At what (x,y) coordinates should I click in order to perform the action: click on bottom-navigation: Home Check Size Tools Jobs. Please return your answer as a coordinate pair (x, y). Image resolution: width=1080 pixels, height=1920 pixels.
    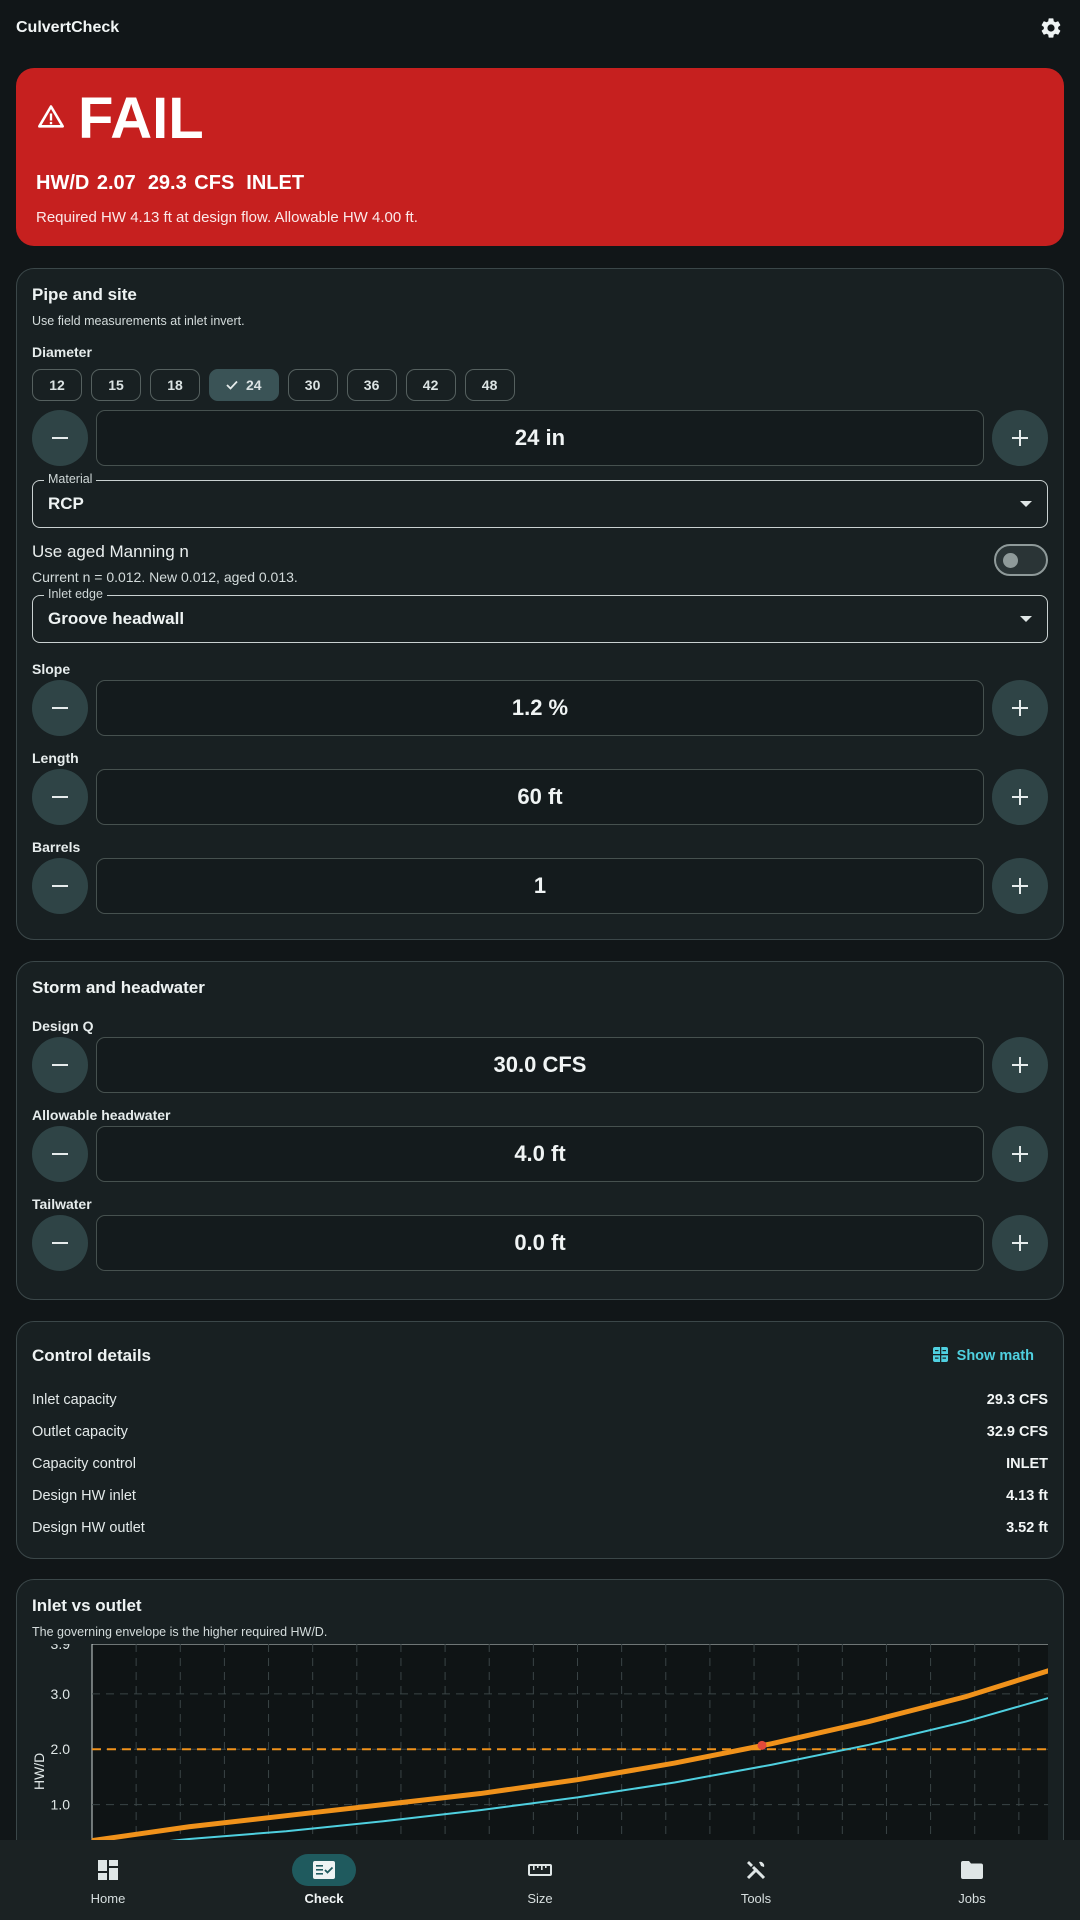
    Looking at the image, I should click on (540, 1880).